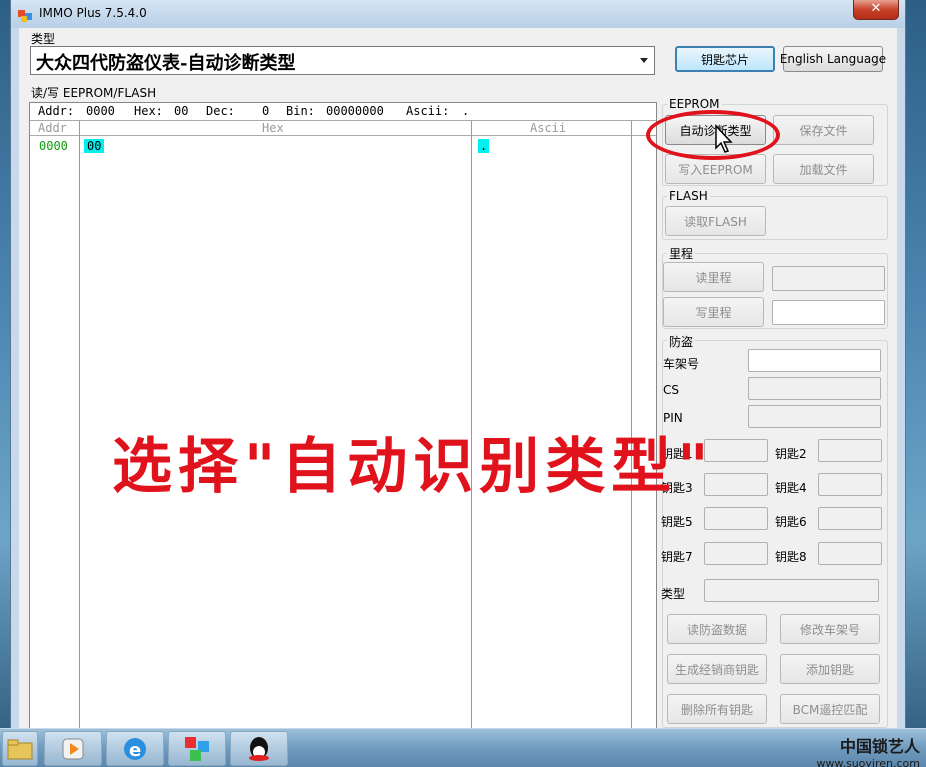 The width and height of the screenshot is (926, 767). I want to click on watermark: 中国锁艺人 www.suoyiren.com, so click(869, 750).